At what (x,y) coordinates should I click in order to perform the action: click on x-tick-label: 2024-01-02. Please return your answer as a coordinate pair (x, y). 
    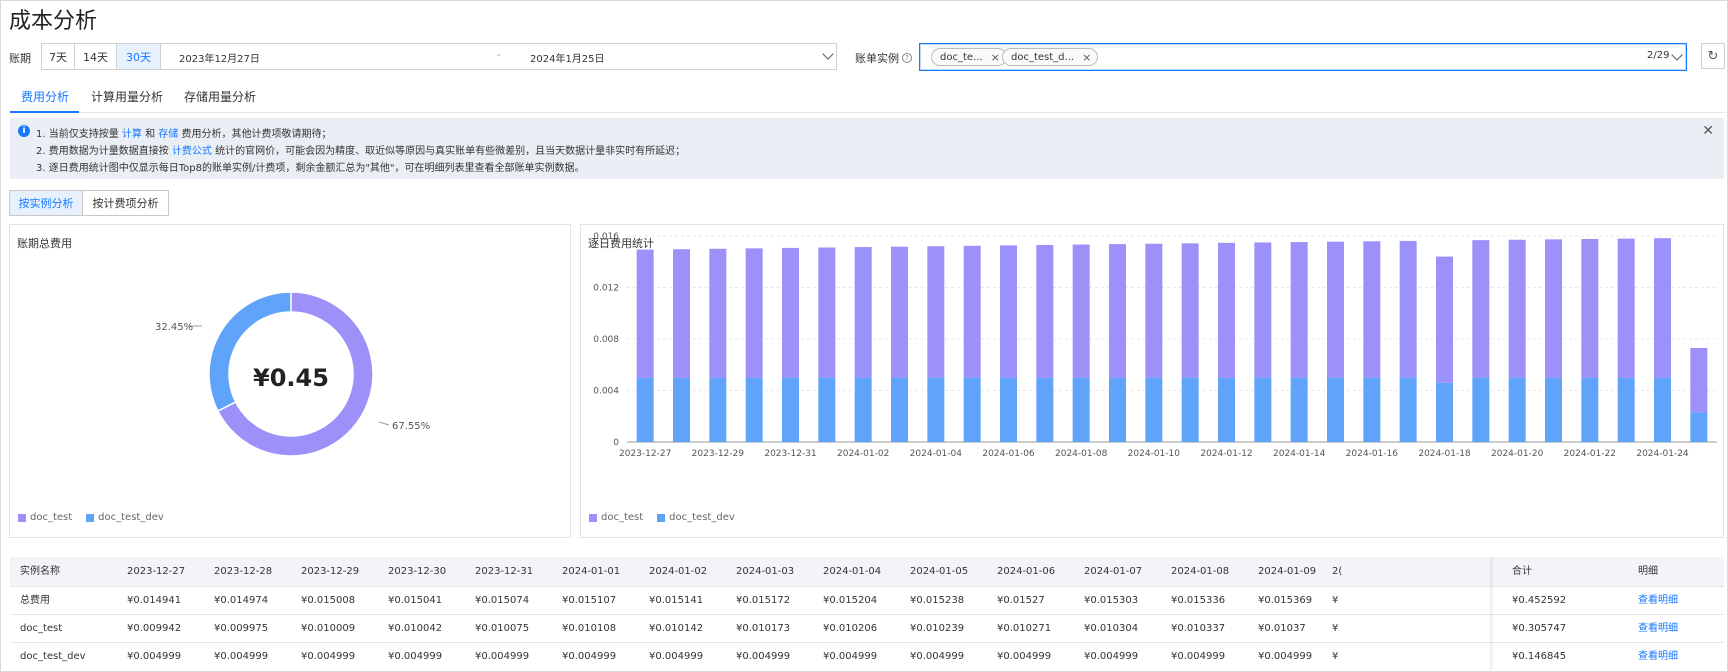
    Looking at the image, I should click on (863, 454).